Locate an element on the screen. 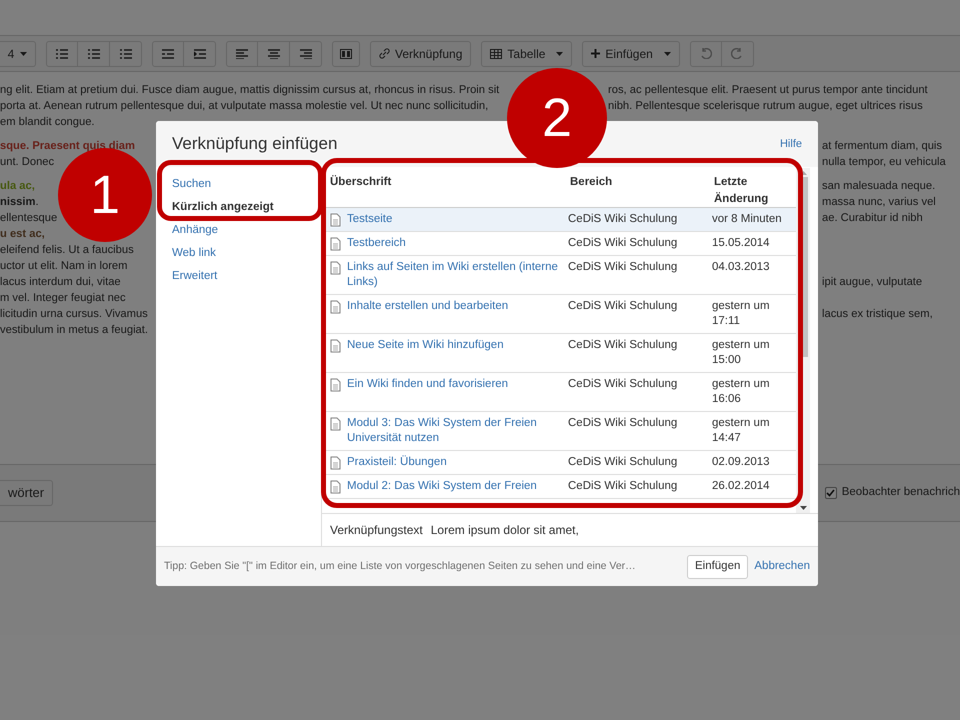 This screenshot has width=960, height=720. checkbox is located at coordinates (830, 493).